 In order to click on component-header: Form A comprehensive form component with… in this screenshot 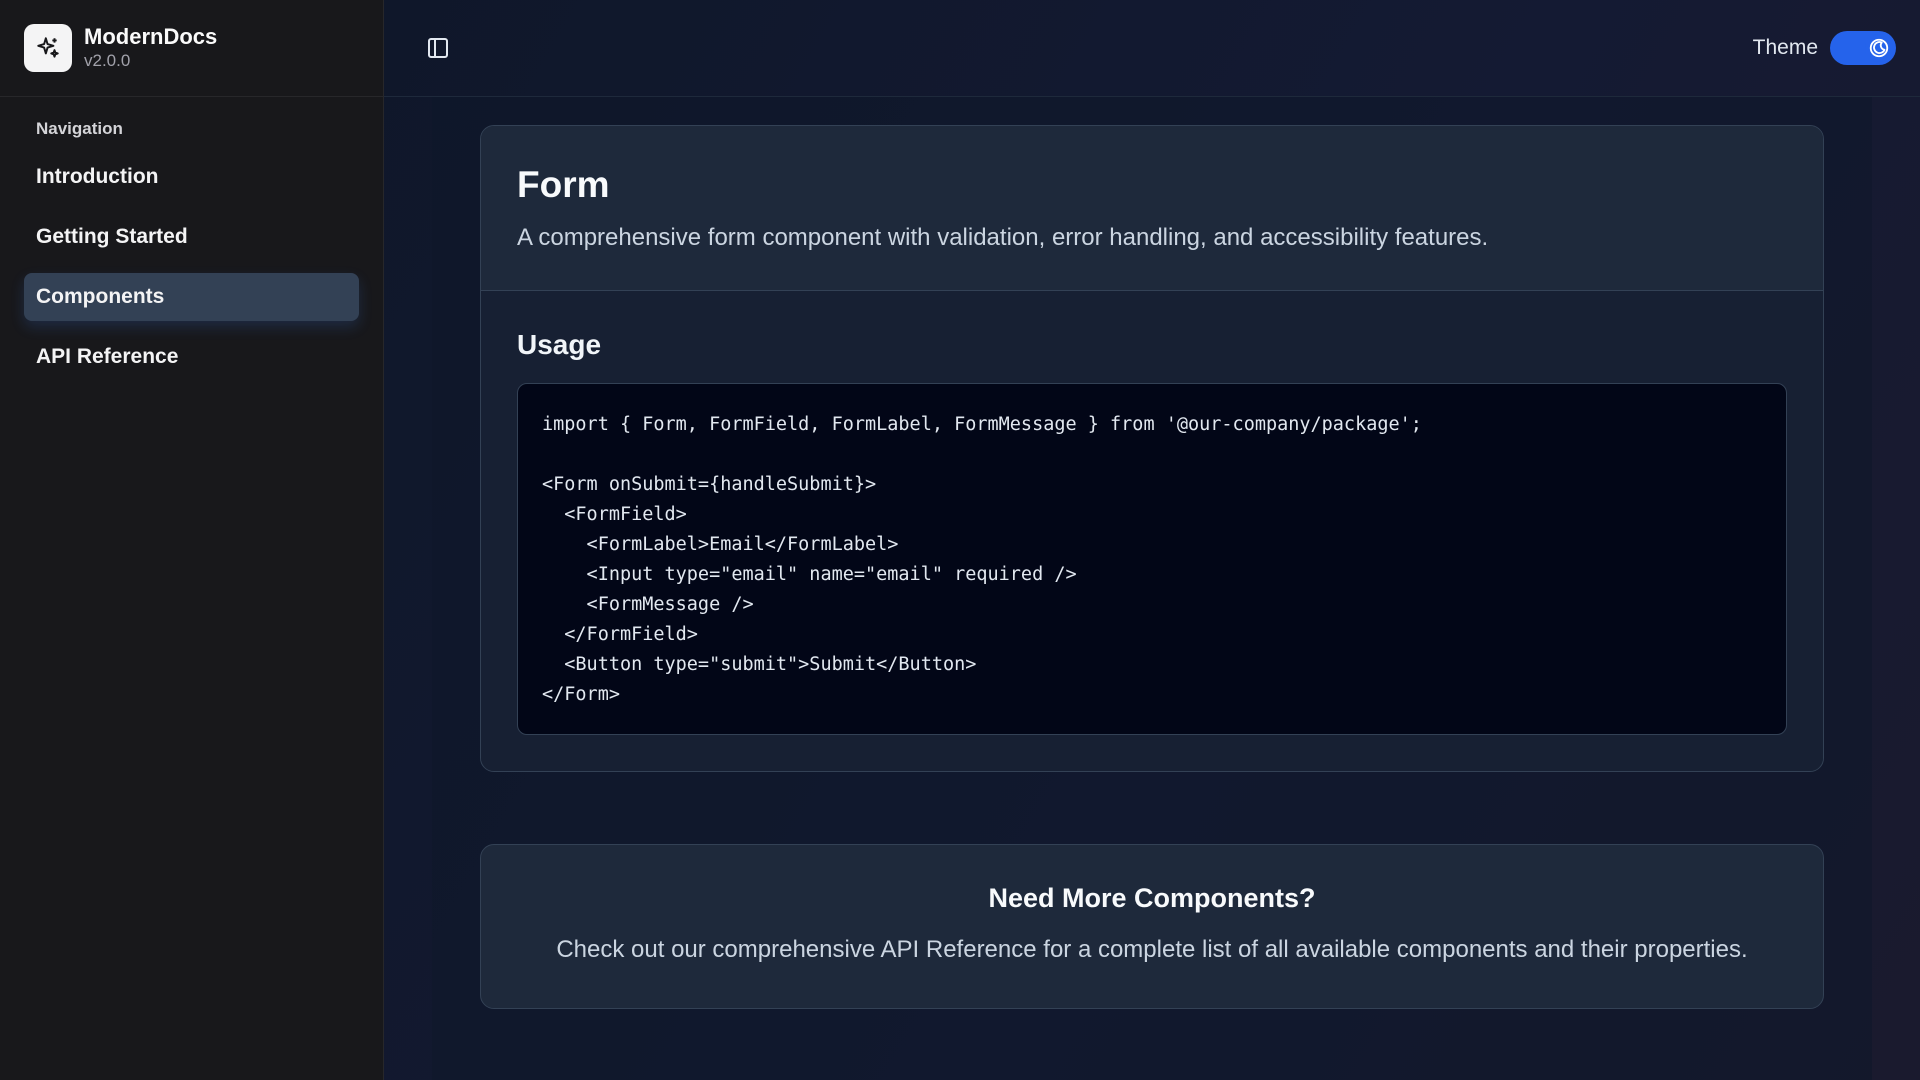, I will do `click(1152, 208)`.